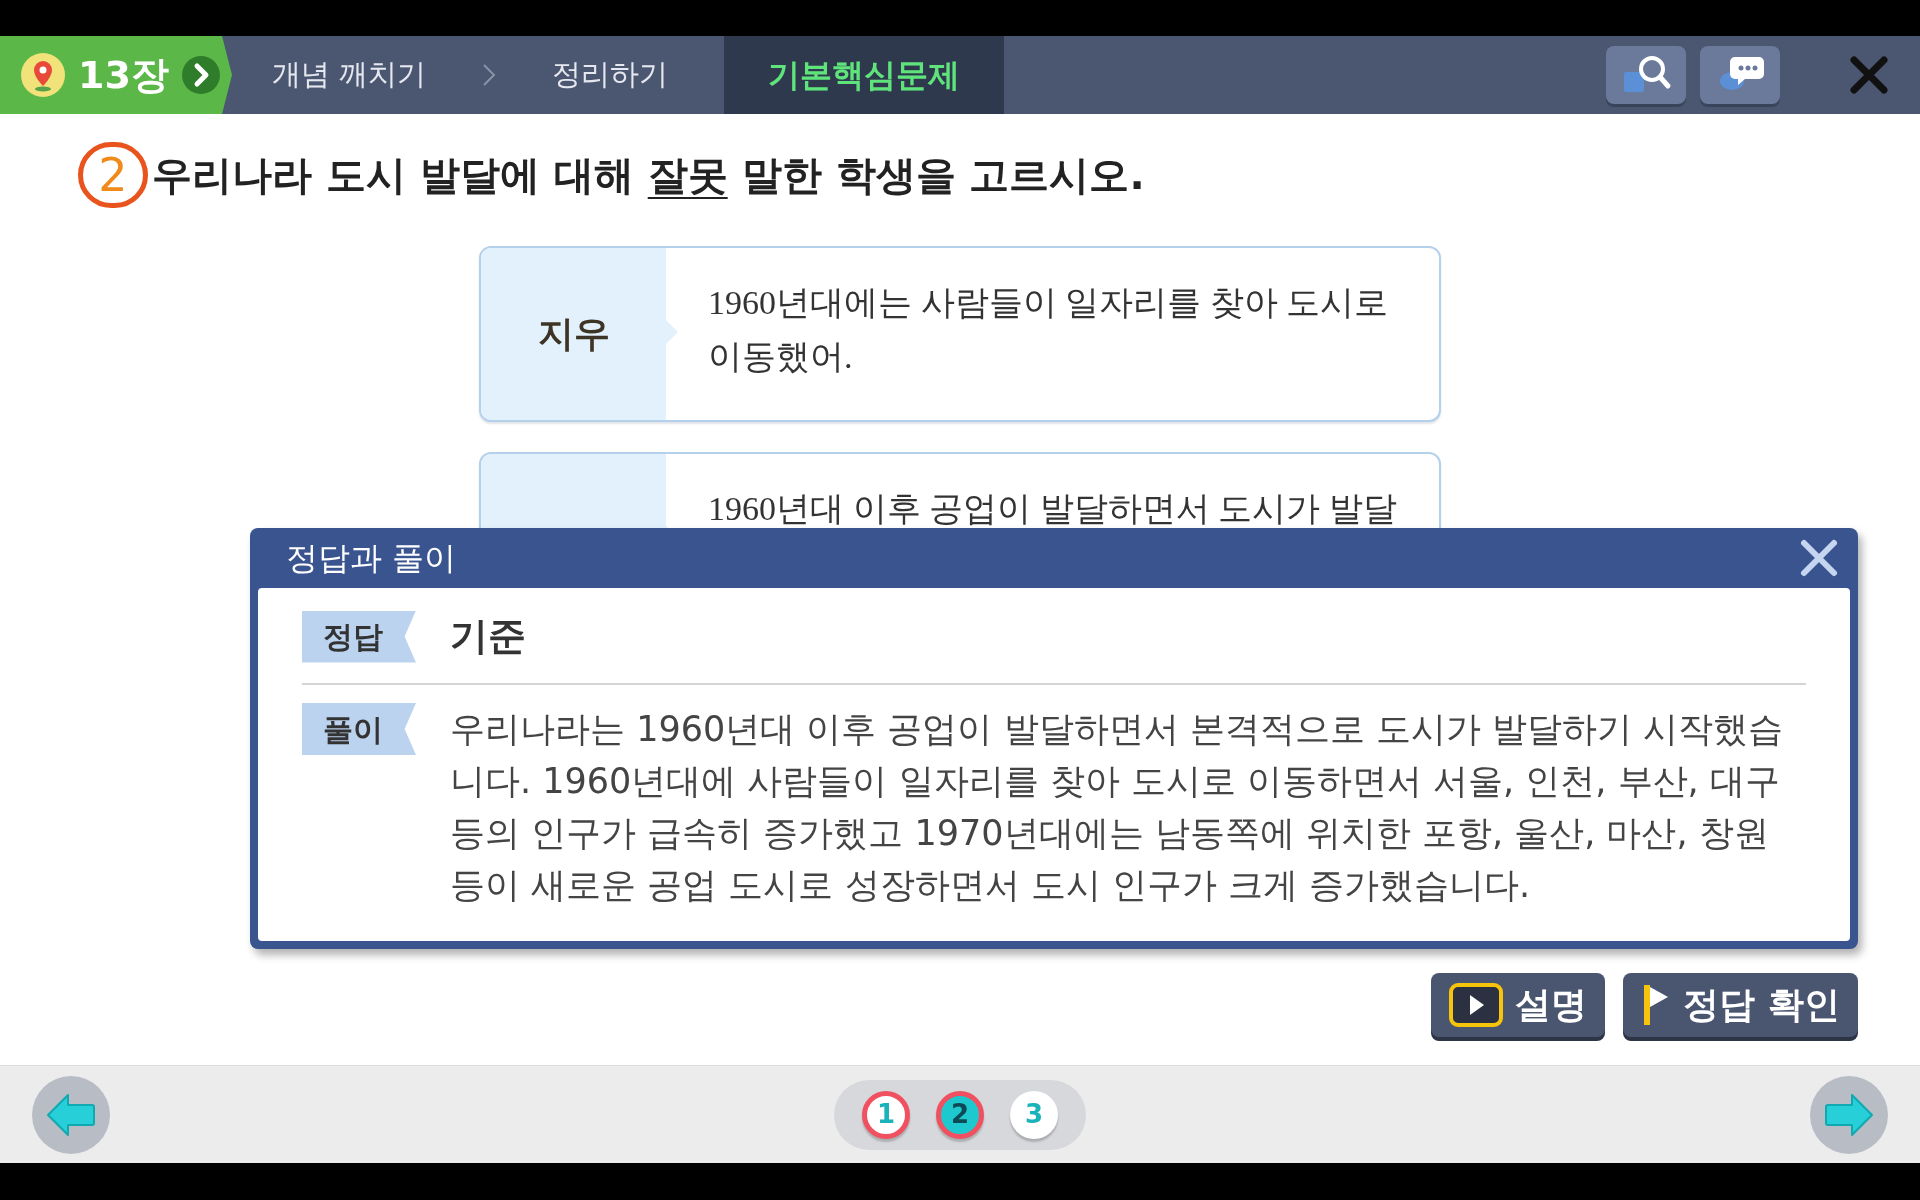  Describe the element at coordinates (113, 175) in the screenshot. I see `question-number: 2` at that location.